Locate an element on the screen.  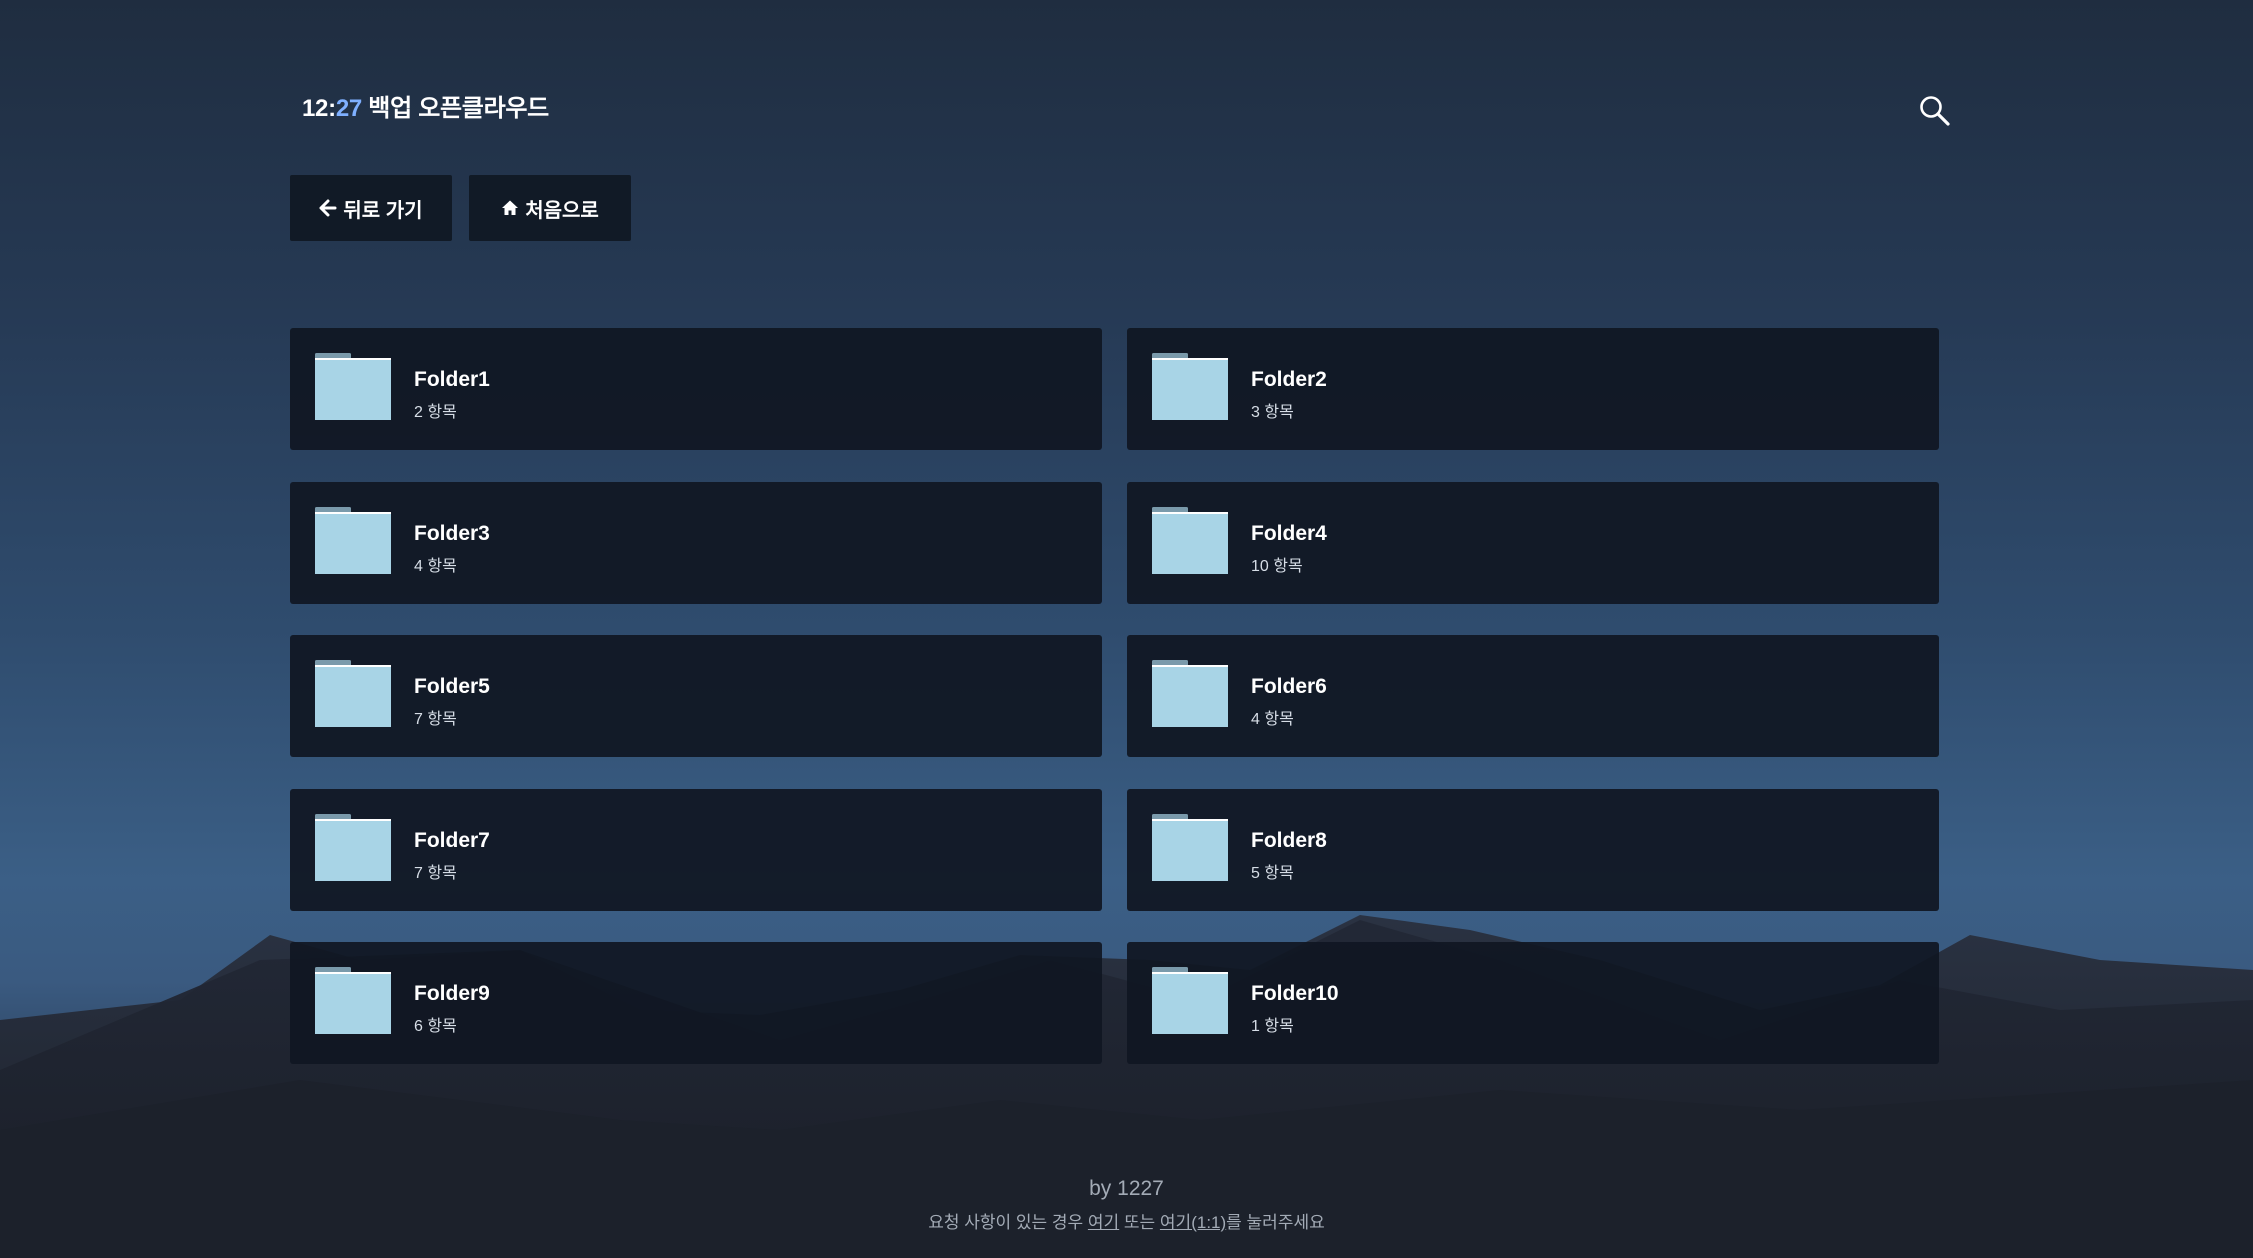
folder-name: Folder5 is located at coordinates (452, 686).